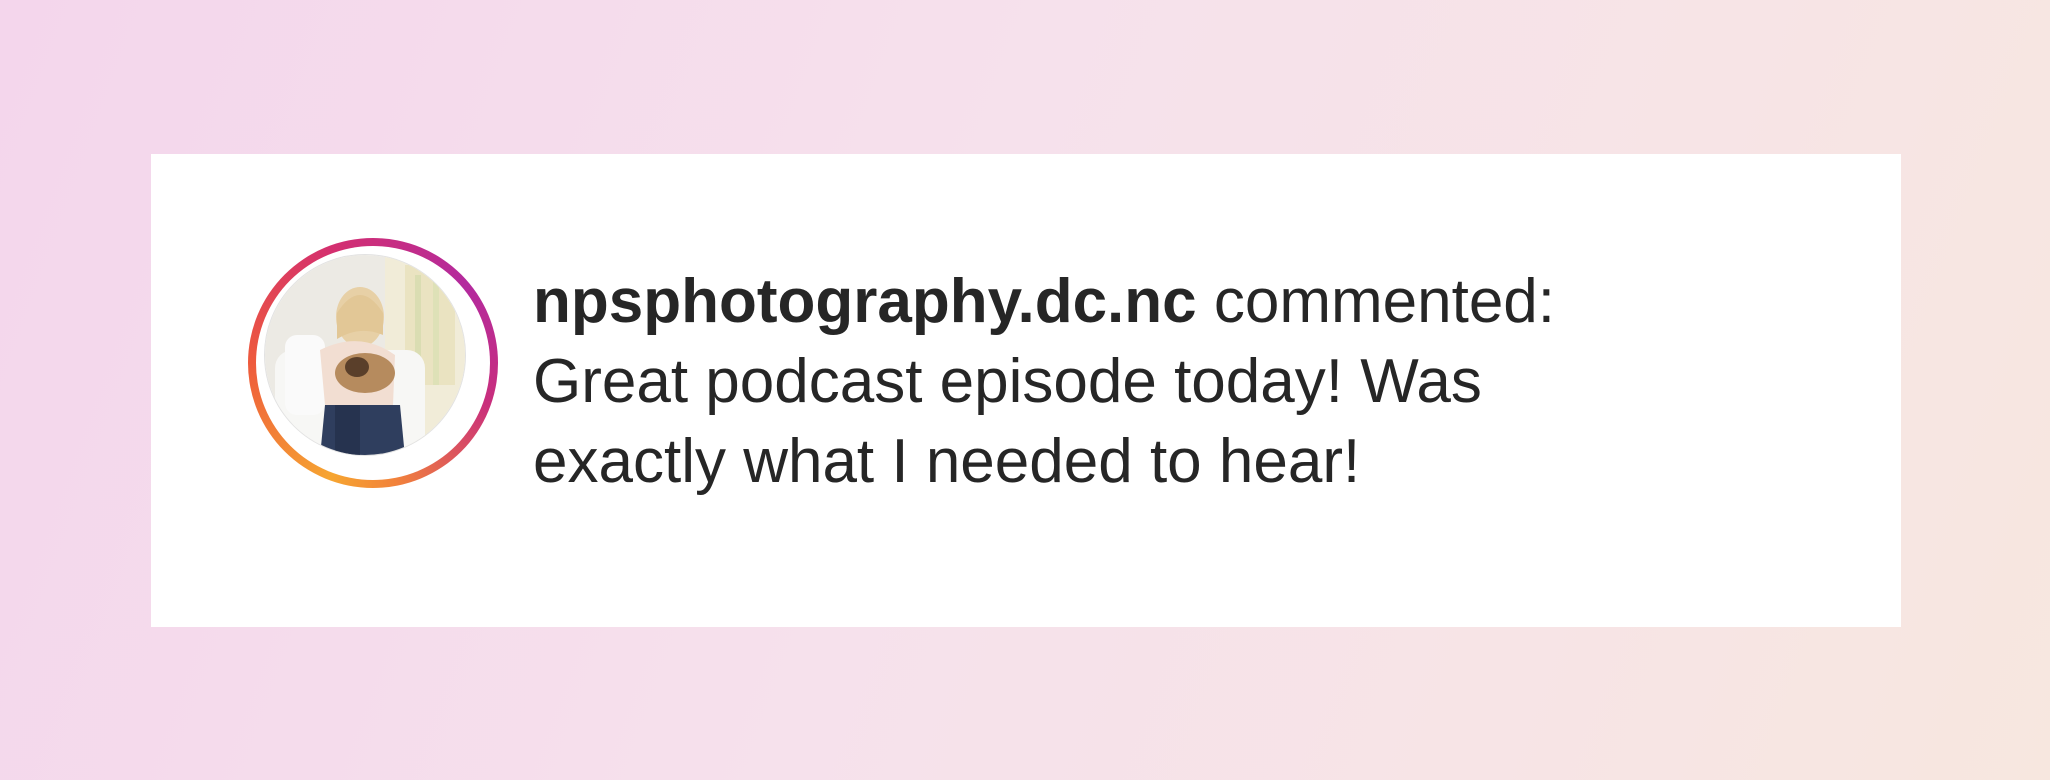 The height and width of the screenshot is (780, 2050). Describe the element at coordinates (865, 301) in the screenshot. I see `username-link: npsphotography.dc.nc` at that location.